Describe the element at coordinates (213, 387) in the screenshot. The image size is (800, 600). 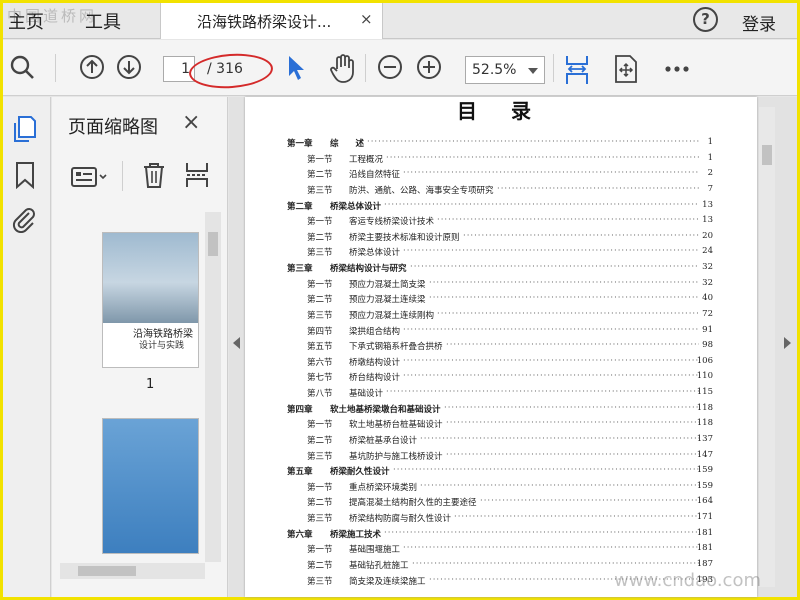
I see `thumbnail-scrollbar` at that location.